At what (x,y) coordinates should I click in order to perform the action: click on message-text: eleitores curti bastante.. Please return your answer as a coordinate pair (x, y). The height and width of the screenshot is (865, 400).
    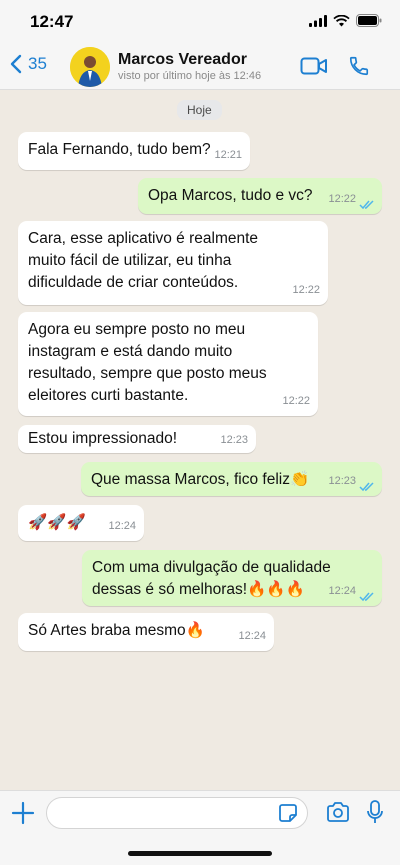
    Looking at the image, I should click on (108, 395).